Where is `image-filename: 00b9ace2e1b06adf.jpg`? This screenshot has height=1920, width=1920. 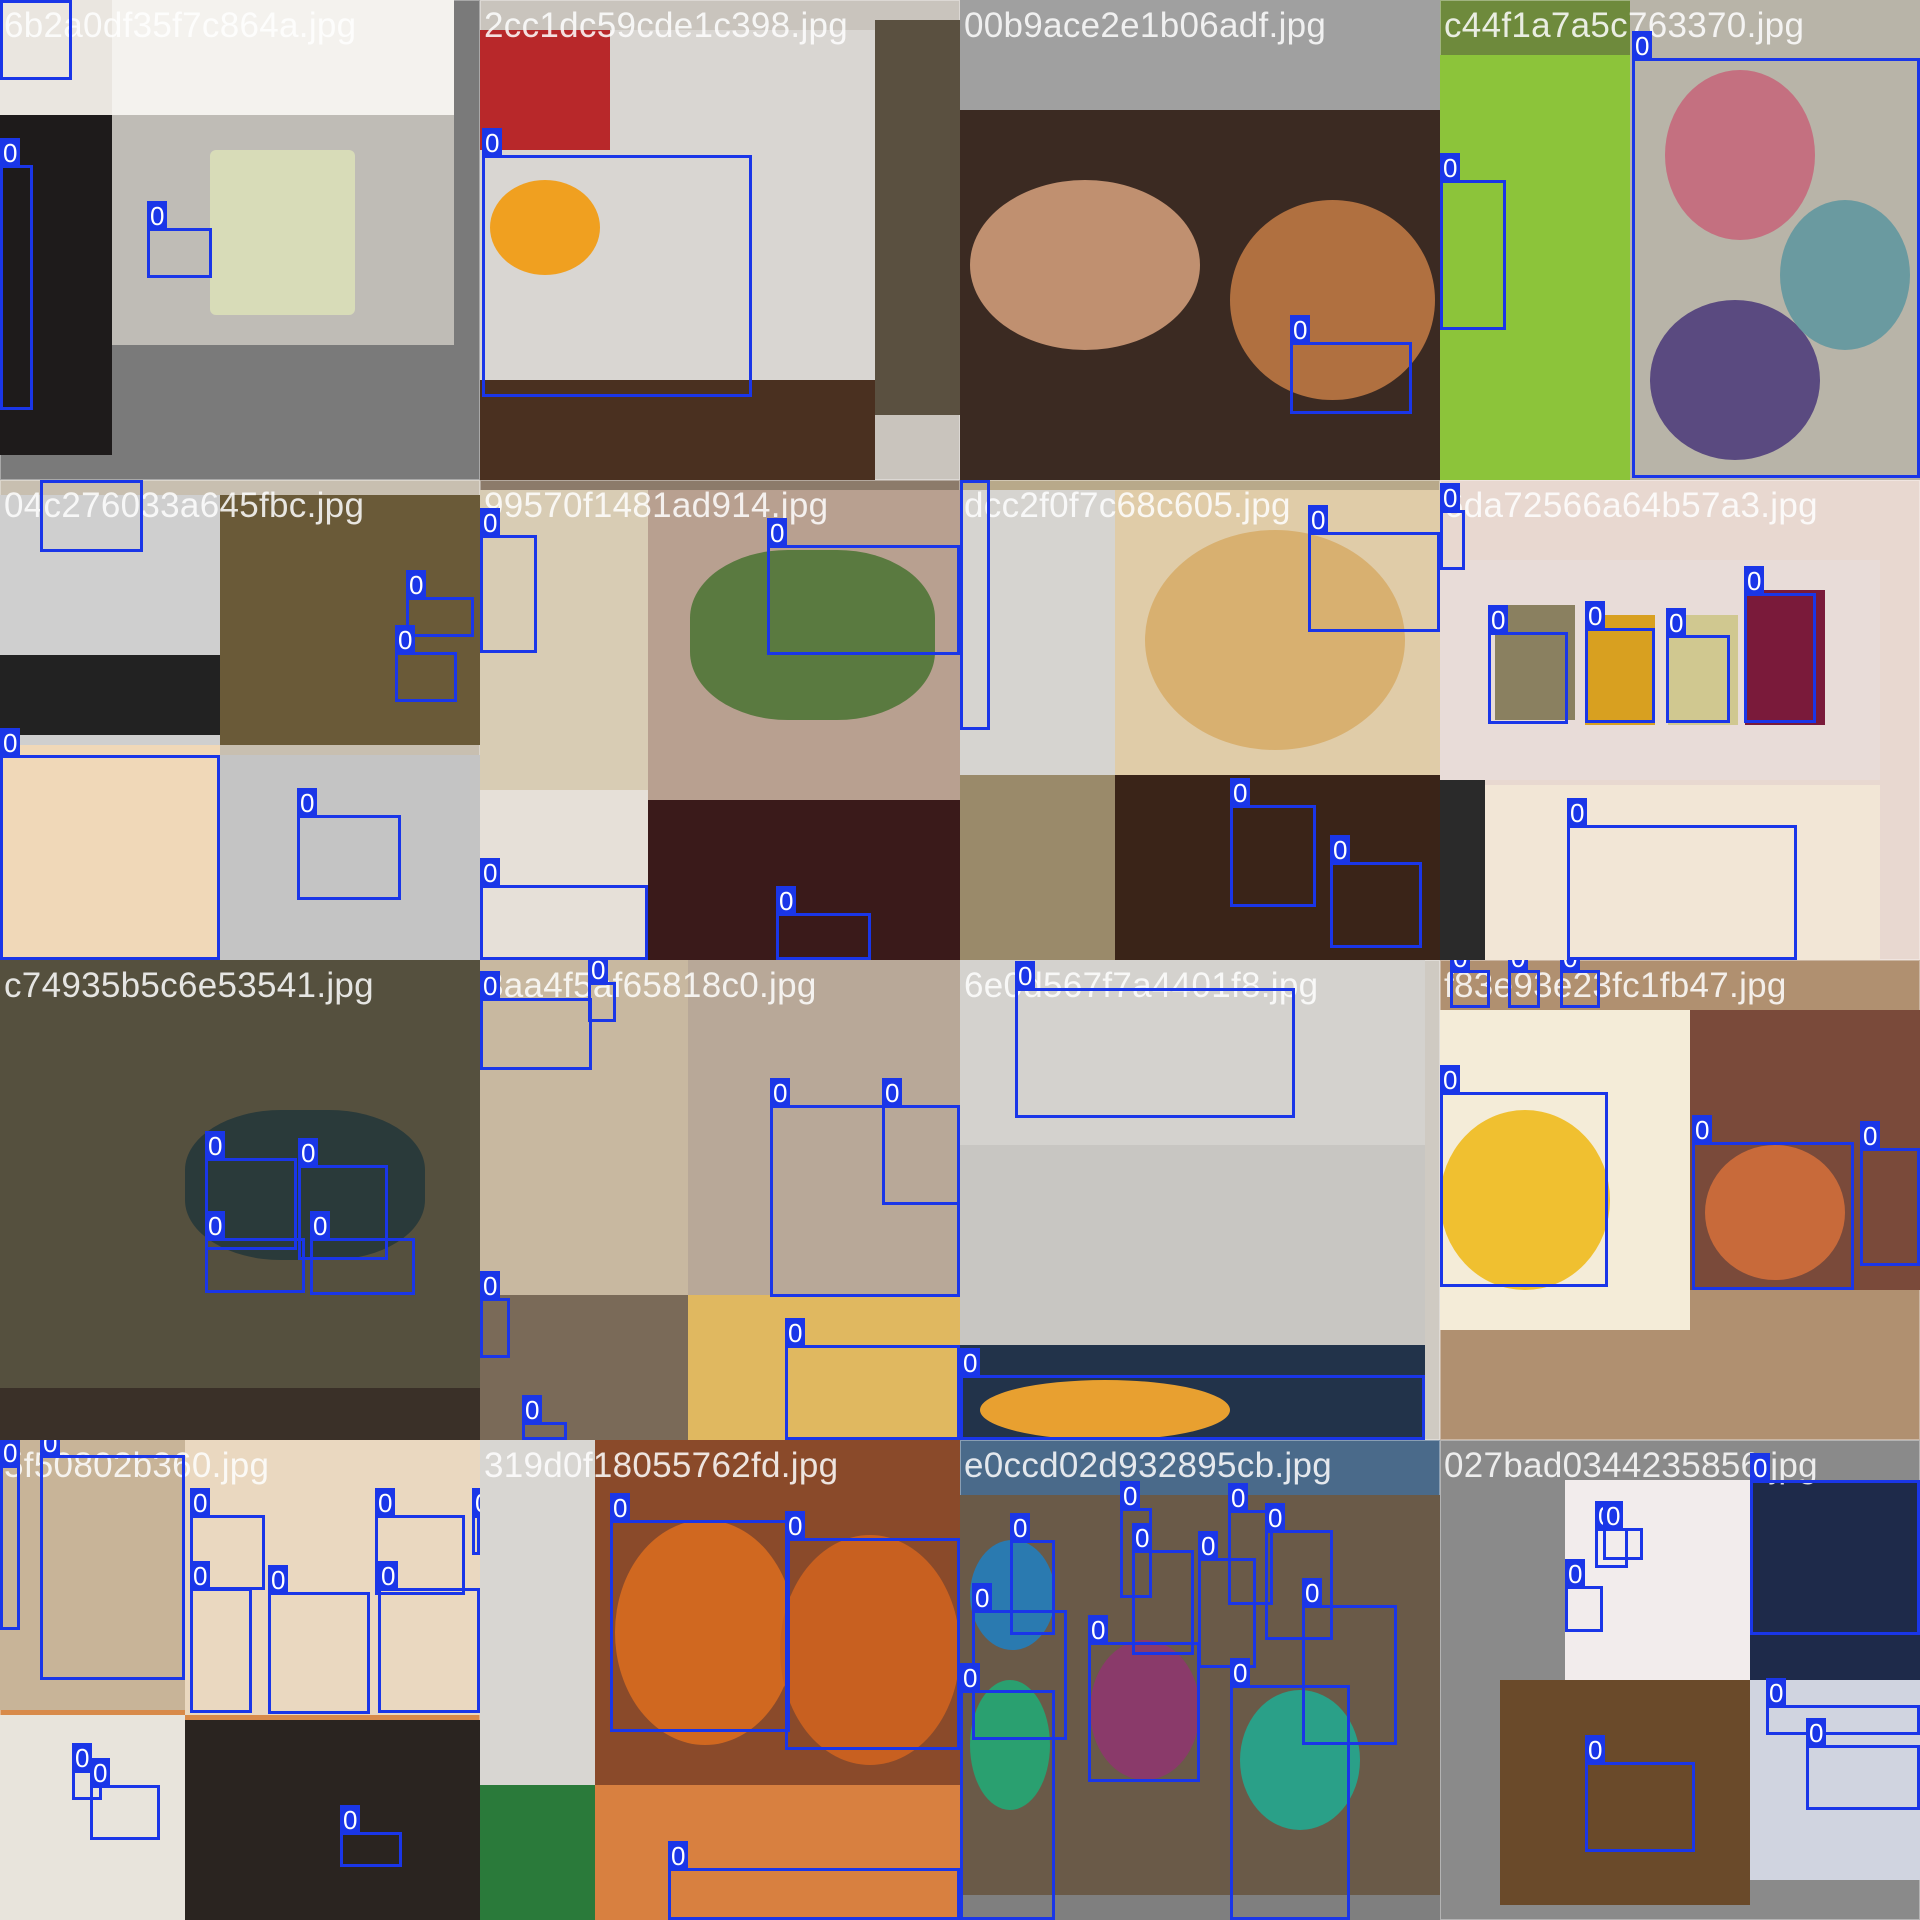 image-filename: 00b9ace2e1b06adf.jpg is located at coordinates (1145, 25).